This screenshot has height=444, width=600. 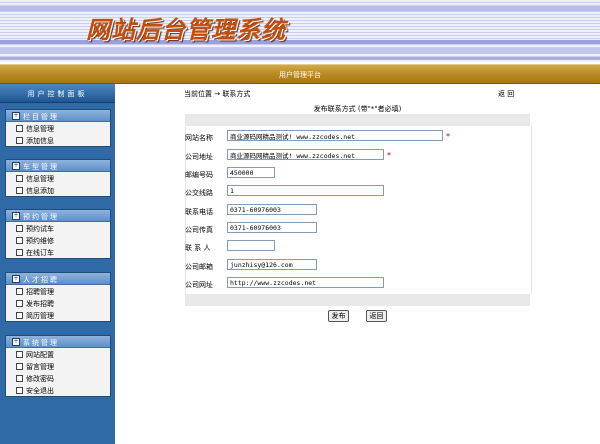 I want to click on contact-person-input, so click(x=251, y=245).